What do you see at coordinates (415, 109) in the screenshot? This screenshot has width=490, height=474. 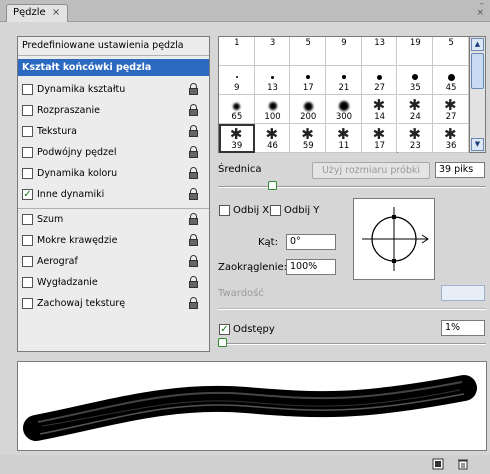 I see `brush-preset-cell: 24 ✱` at bounding box center [415, 109].